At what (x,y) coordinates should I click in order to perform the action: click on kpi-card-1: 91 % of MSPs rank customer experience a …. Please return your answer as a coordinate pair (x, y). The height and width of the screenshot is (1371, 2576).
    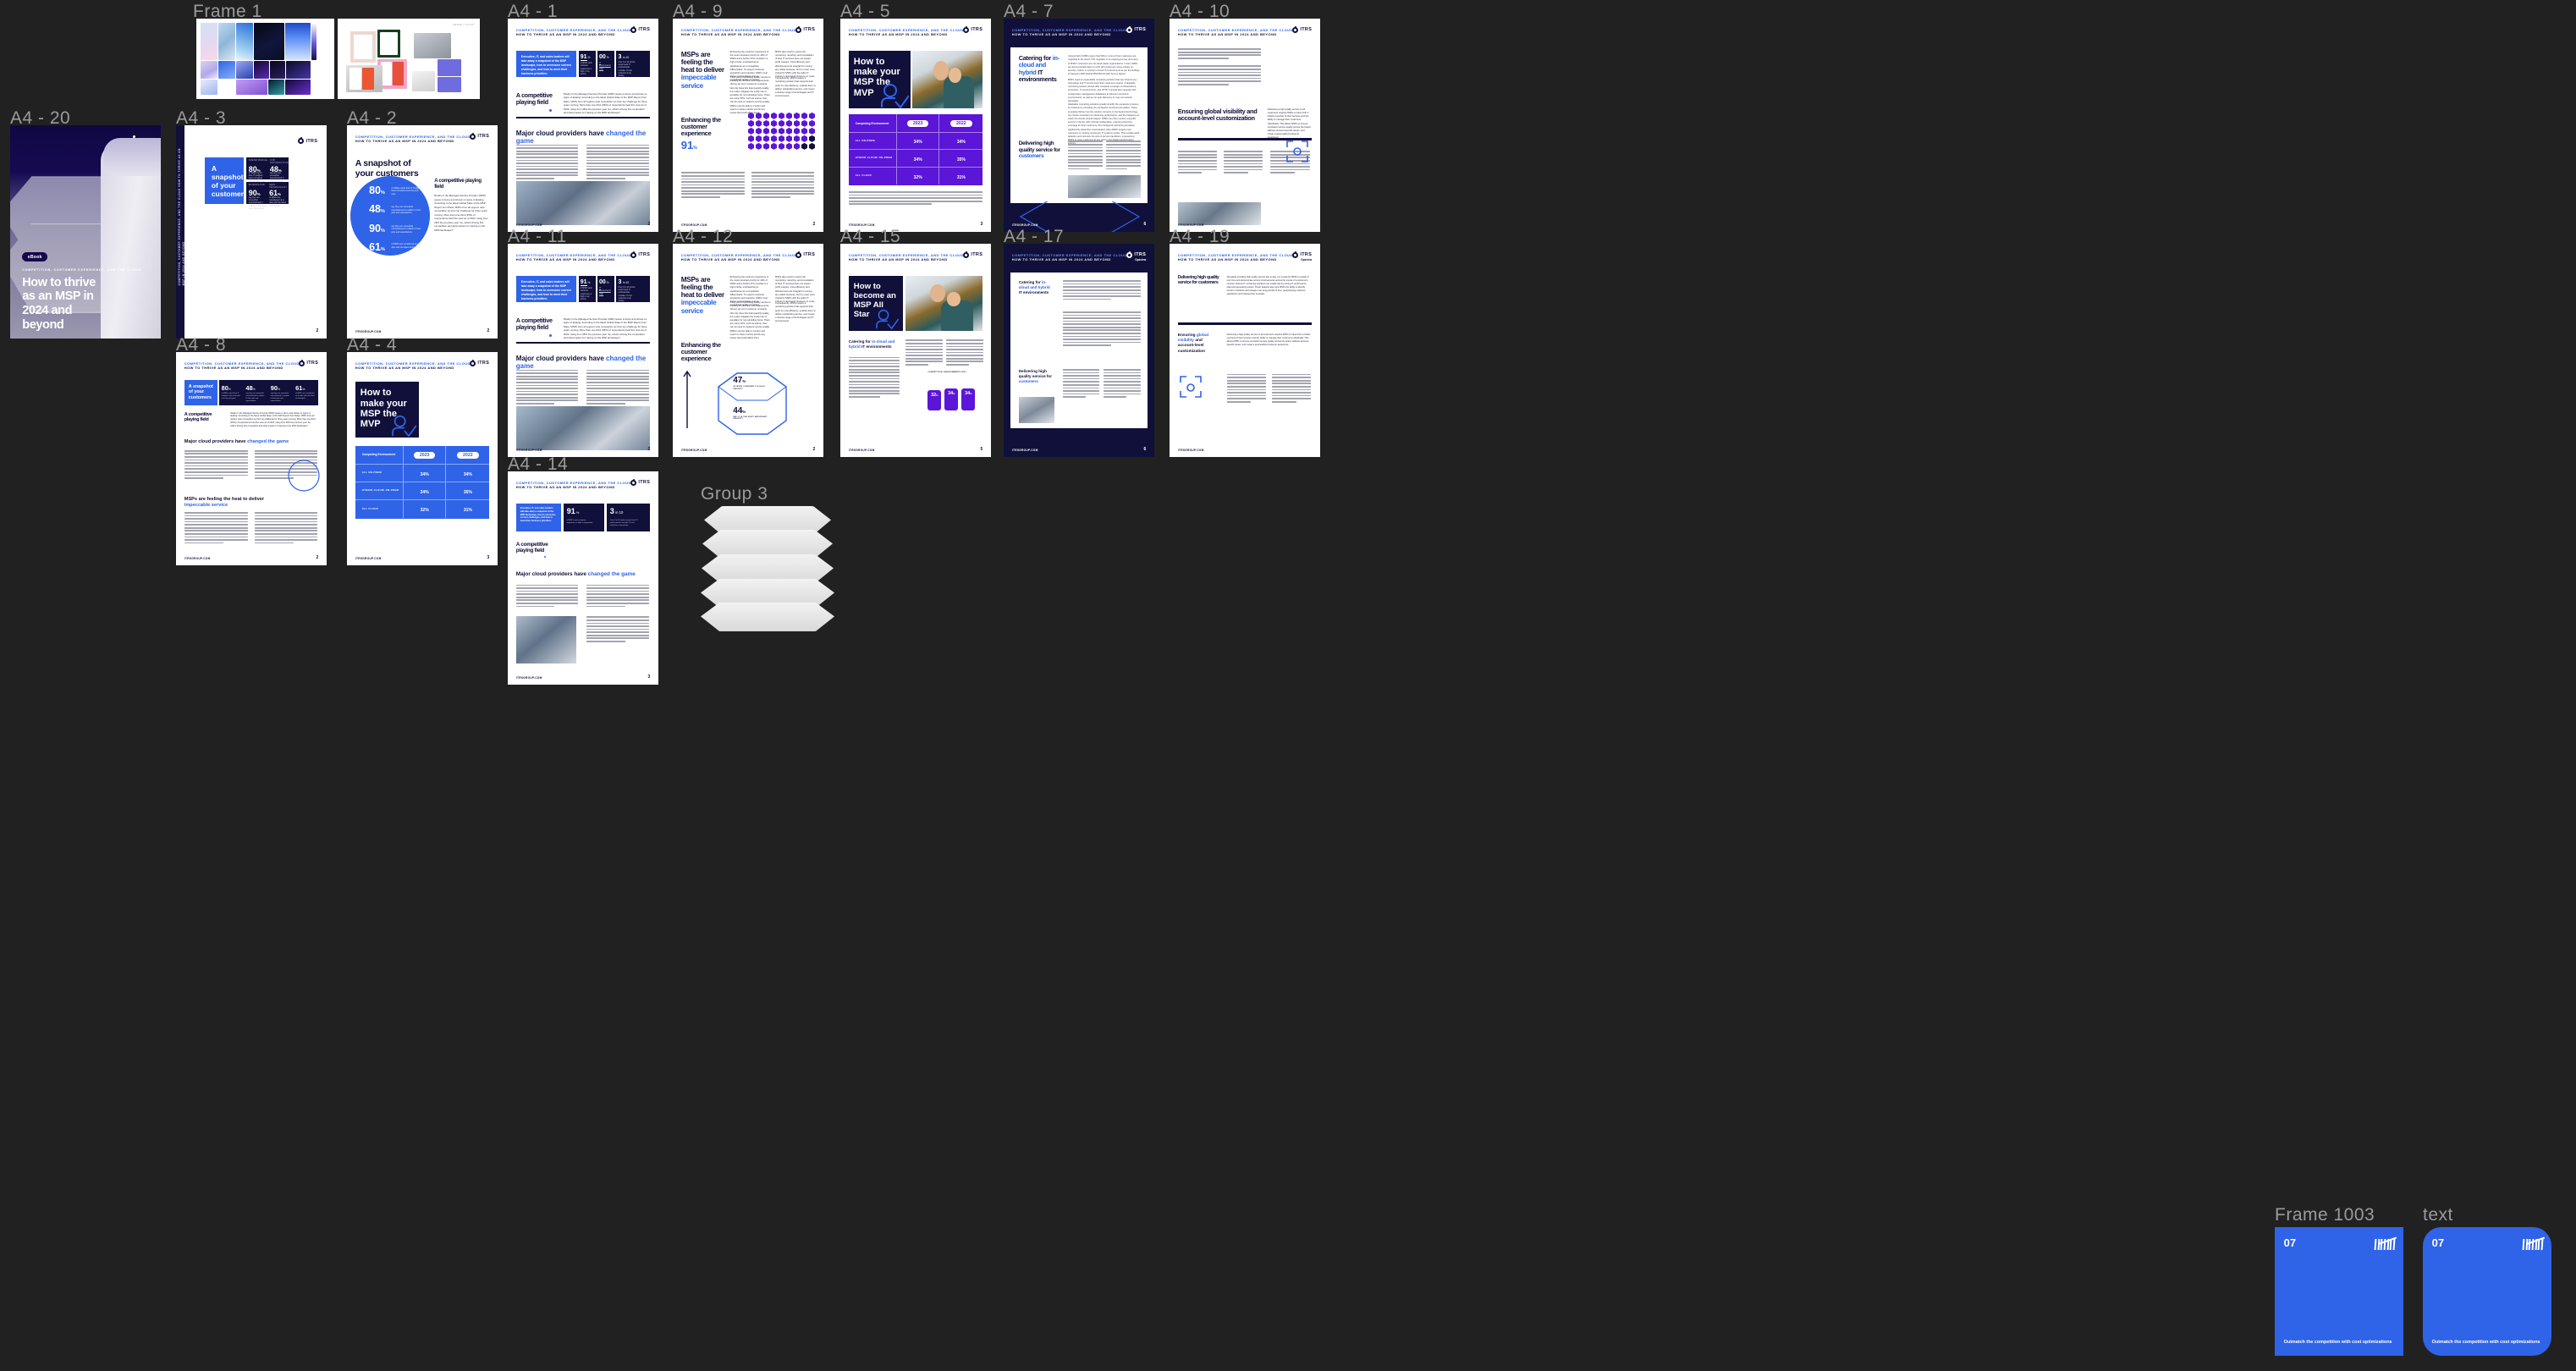
    Looking at the image, I should click on (587, 288).